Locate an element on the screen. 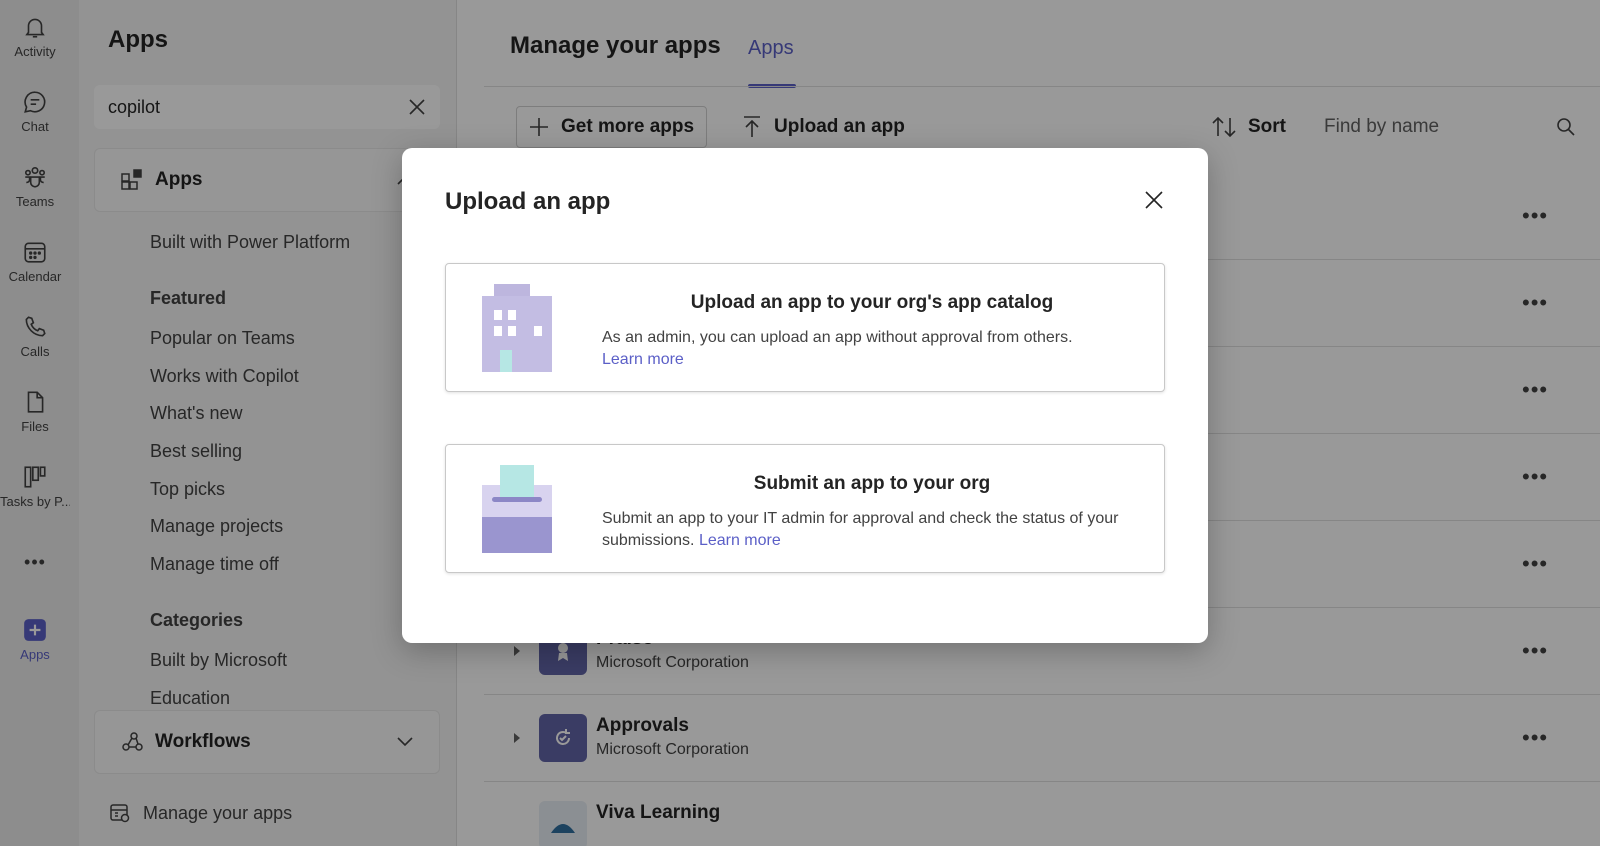  building-icon is located at coordinates (517, 328).